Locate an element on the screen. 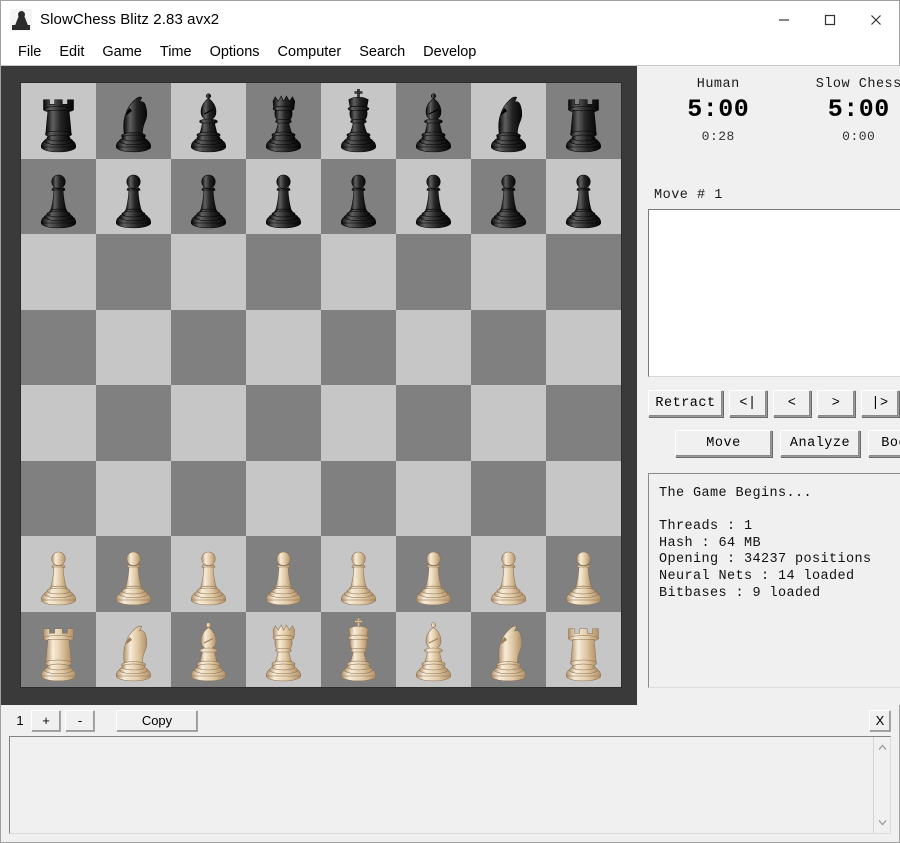 This screenshot has height=843, width=900. board-square-f6 is located at coordinates (433, 272).